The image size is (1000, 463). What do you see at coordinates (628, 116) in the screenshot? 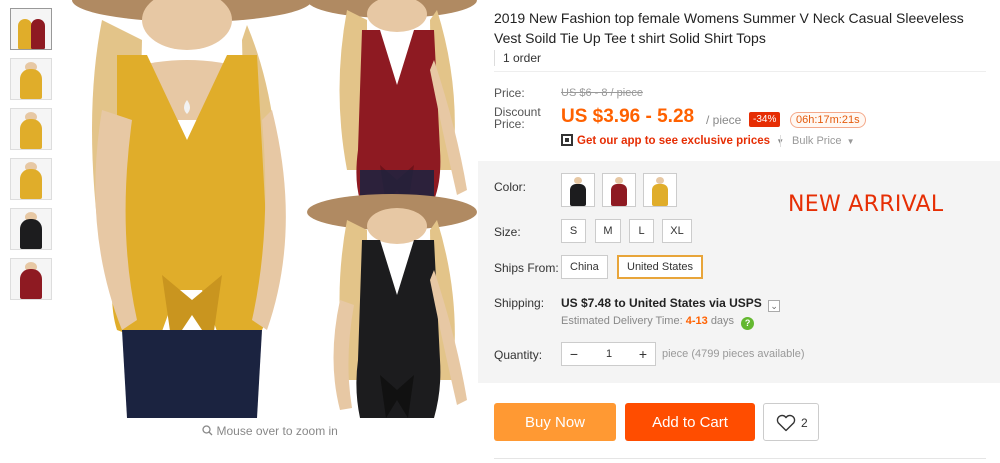
I see `discount-price: US $3.96 - 5.28` at bounding box center [628, 116].